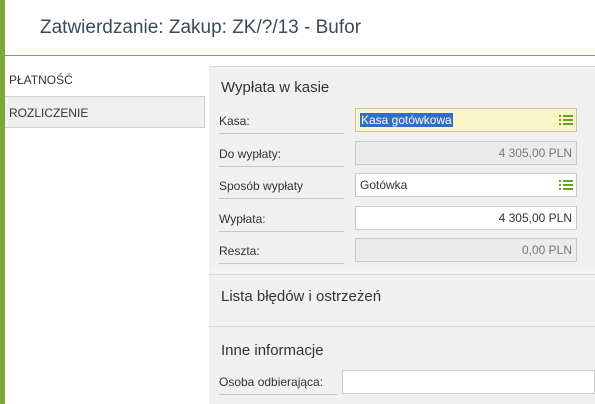 The image size is (595, 404). I want to click on wyplata-field: 4 305,00 PLN, so click(466, 218).